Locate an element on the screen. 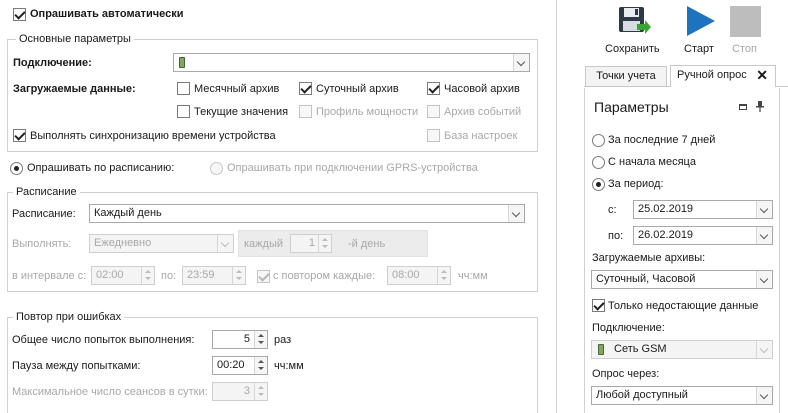 The height and width of the screenshot is (413, 788). month-start-label: С начала месяца is located at coordinates (652, 162).